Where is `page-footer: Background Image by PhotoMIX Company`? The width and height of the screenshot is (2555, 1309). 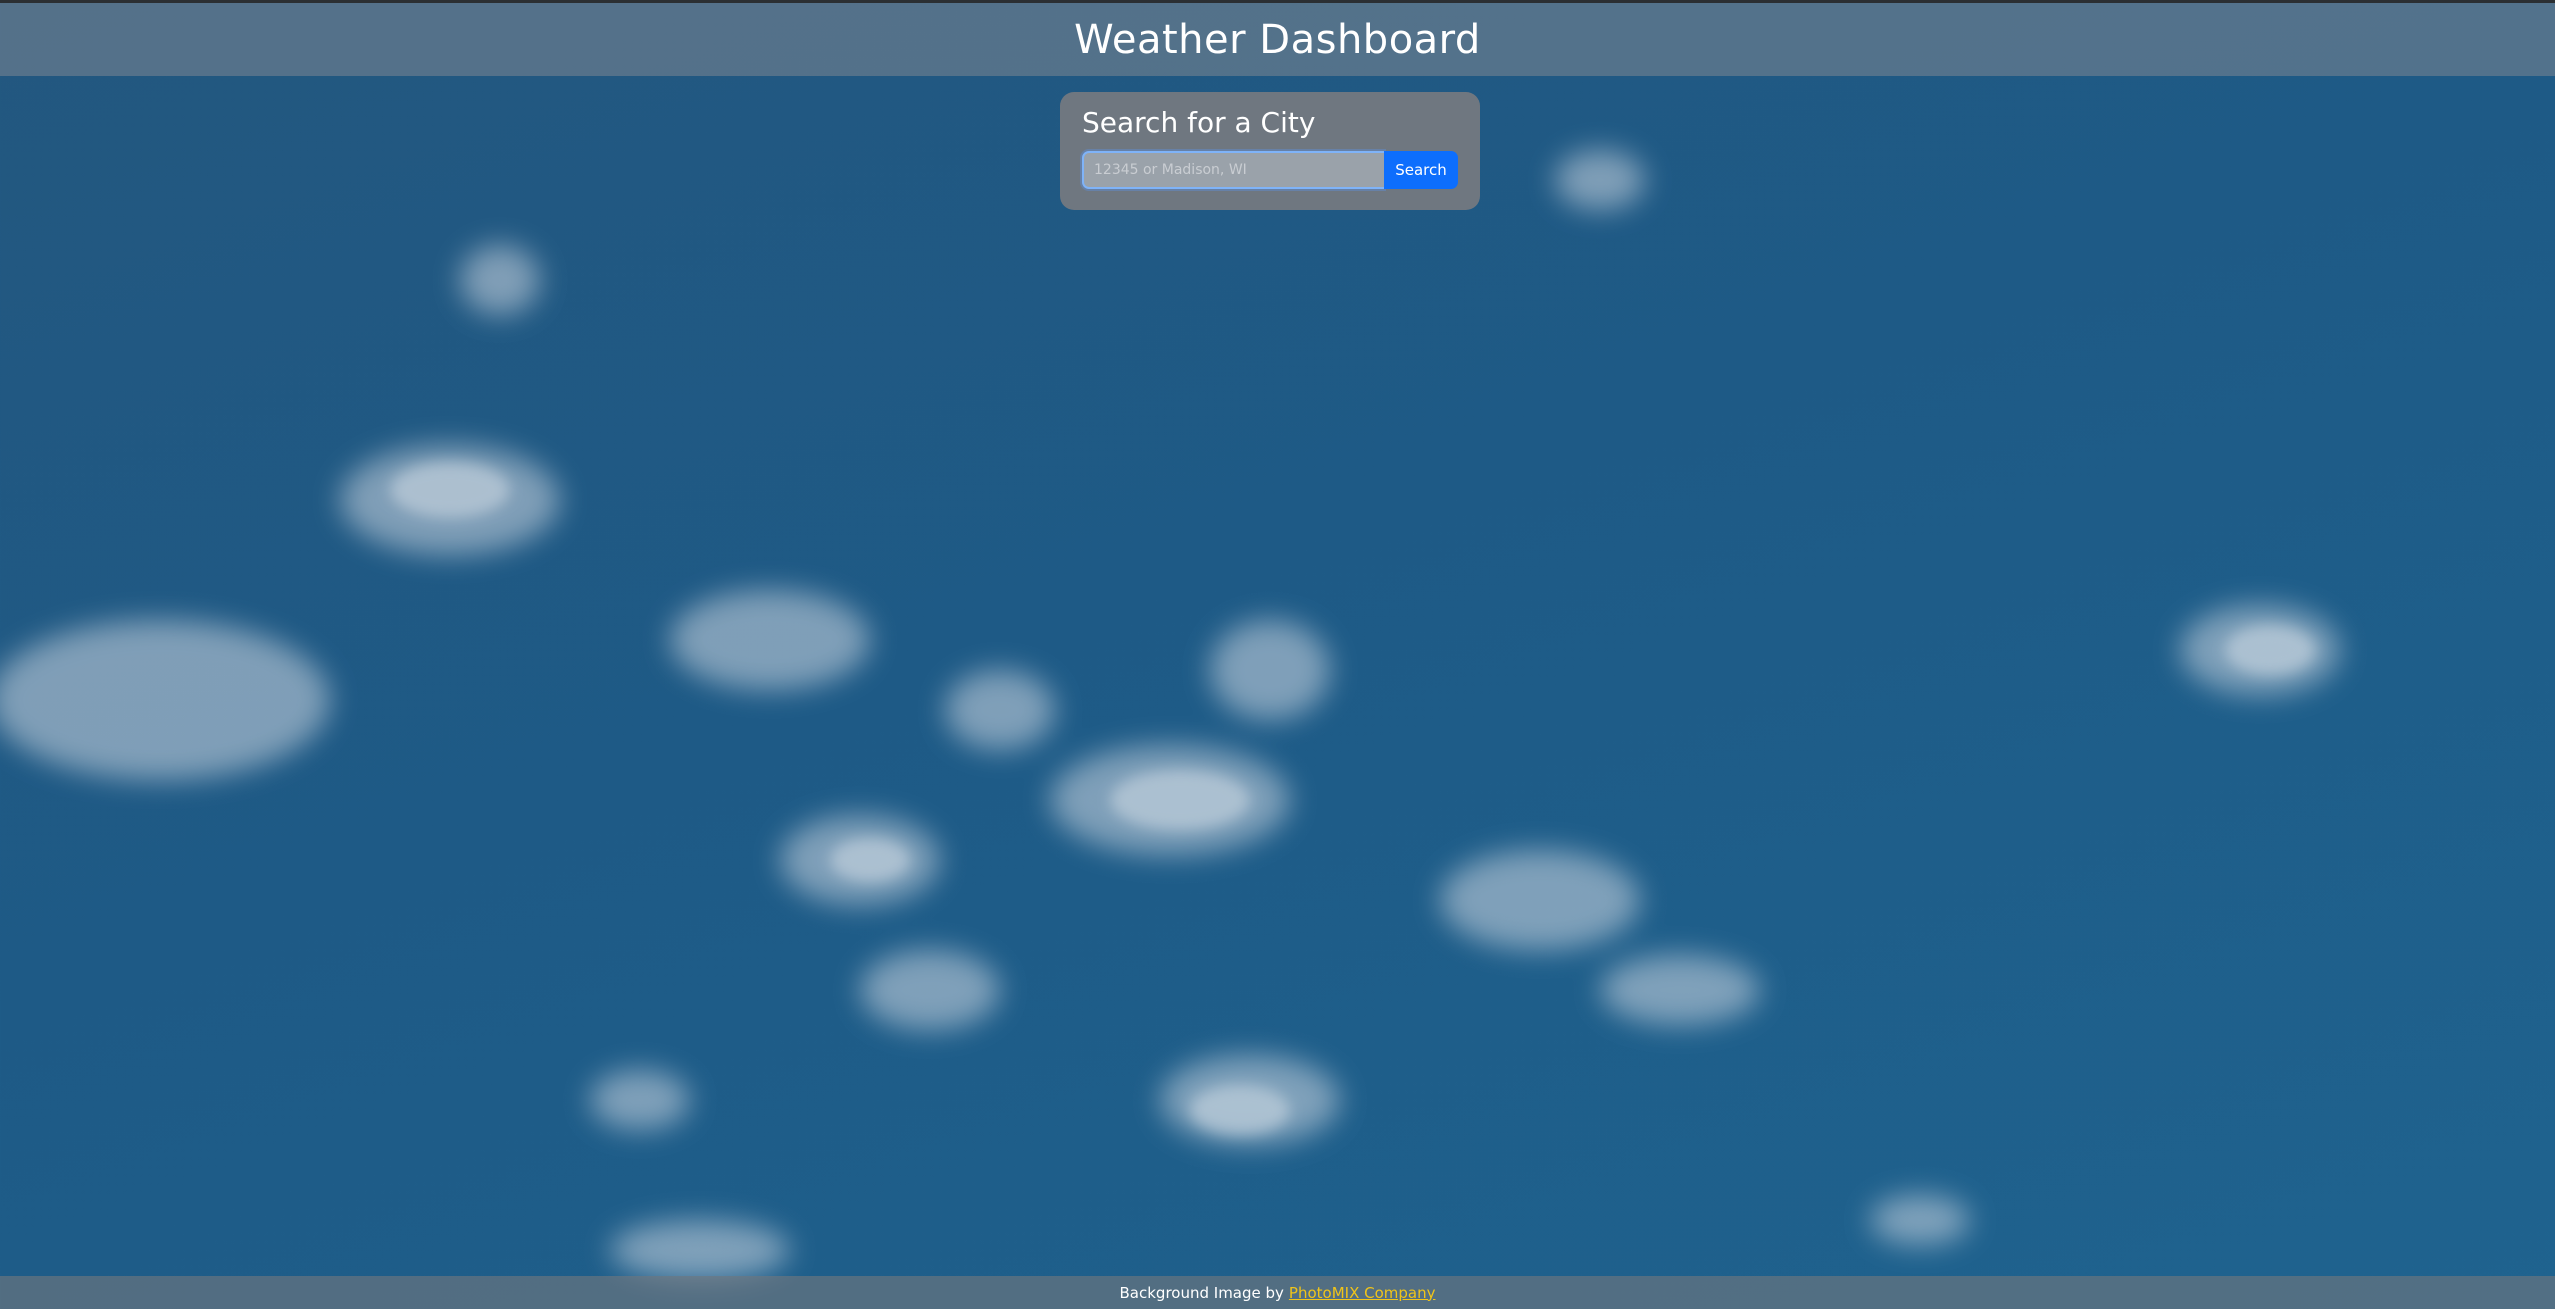 page-footer: Background Image by PhotoMIX Company is located at coordinates (1277, 1292).